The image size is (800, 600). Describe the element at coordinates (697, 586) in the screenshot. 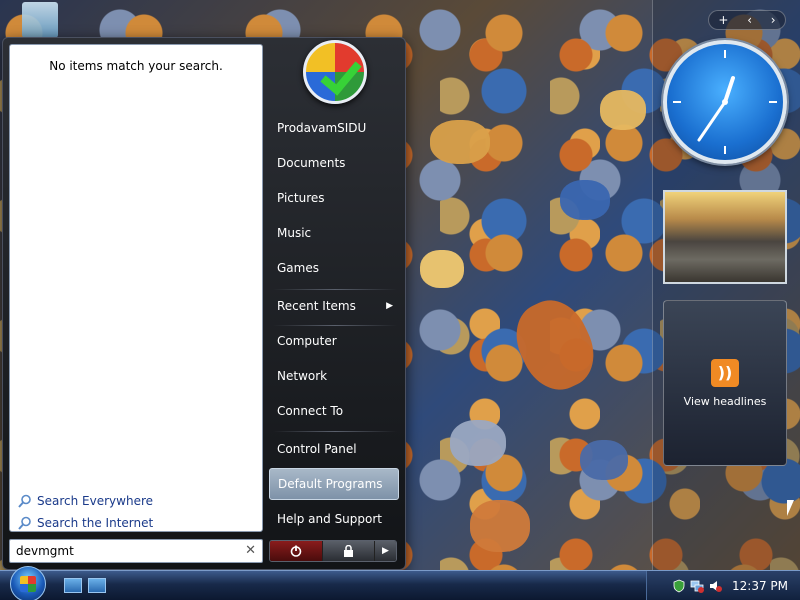

I see `network-icon` at that location.